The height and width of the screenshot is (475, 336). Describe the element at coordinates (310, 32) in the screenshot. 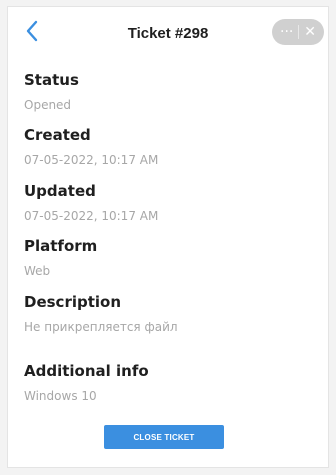

I see `close-icon: ✕` at that location.